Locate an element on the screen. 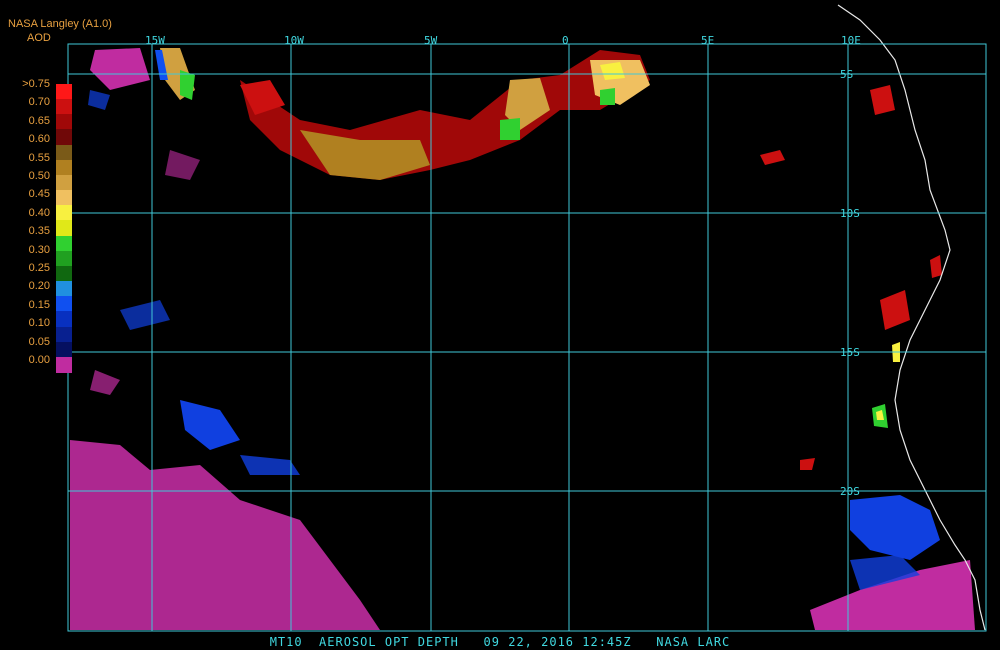  legend-label: 0.40 is located at coordinates (39, 212).